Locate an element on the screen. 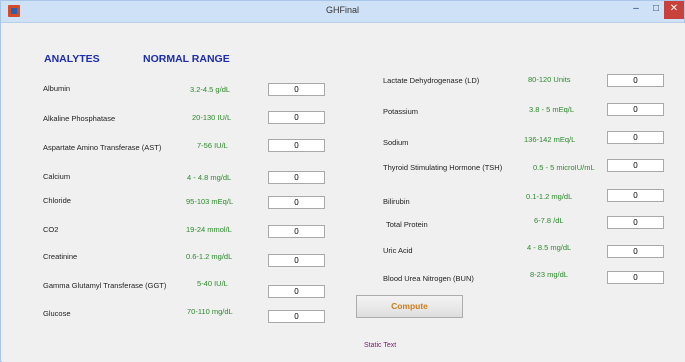 The image size is (685, 362). range-uric-acid: 4 - 8.5 mg/dL is located at coordinates (549, 247).